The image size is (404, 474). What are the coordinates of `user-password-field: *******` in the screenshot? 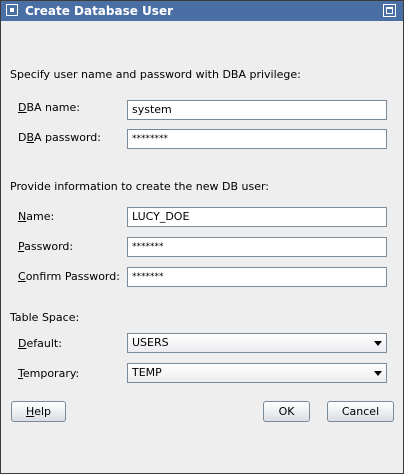 It's located at (257, 247).